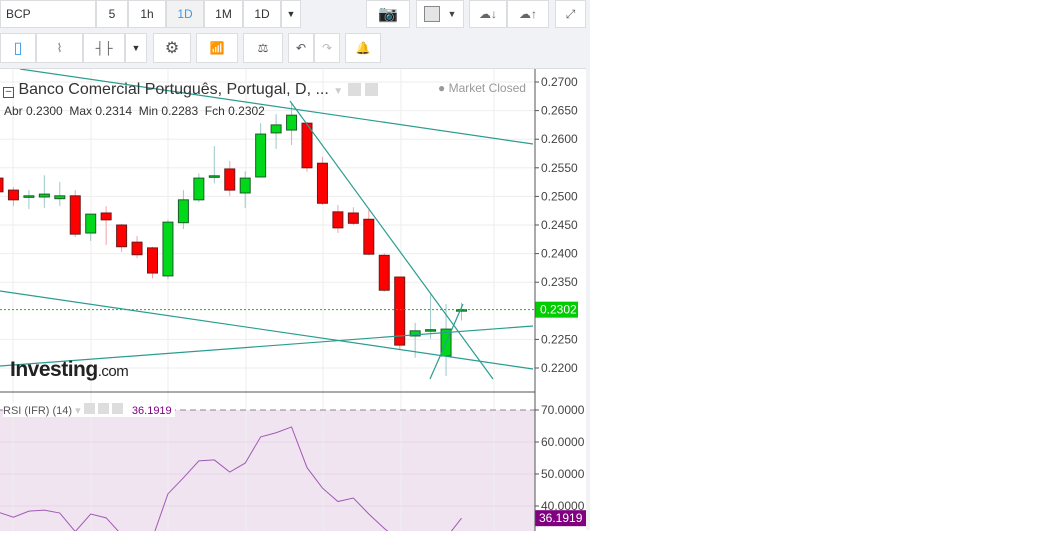 This screenshot has width=1043, height=536. What do you see at coordinates (388, 14) in the screenshot?
I see `camera-icon: 📷` at bounding box center [388, 14].